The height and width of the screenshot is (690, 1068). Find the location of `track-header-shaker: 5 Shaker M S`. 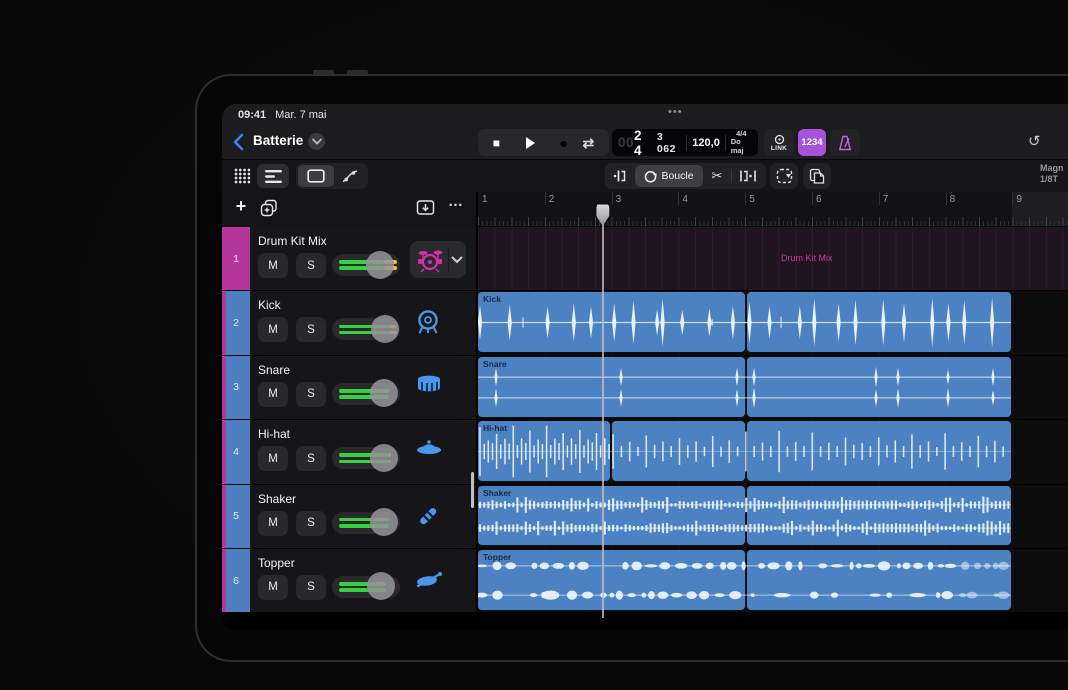

track-header-shaker: 5 Shaker M S is located at coordinates (349, 516).